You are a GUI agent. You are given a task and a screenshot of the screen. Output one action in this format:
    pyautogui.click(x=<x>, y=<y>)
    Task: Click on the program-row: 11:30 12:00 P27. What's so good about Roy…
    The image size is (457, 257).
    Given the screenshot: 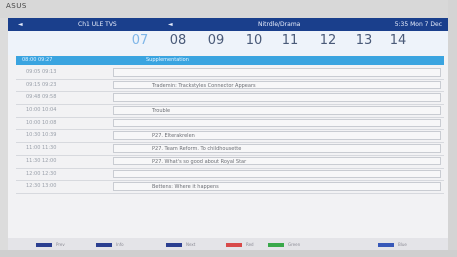 What is the action you would take?
    pyautogui.click(x=230, y=162)
    